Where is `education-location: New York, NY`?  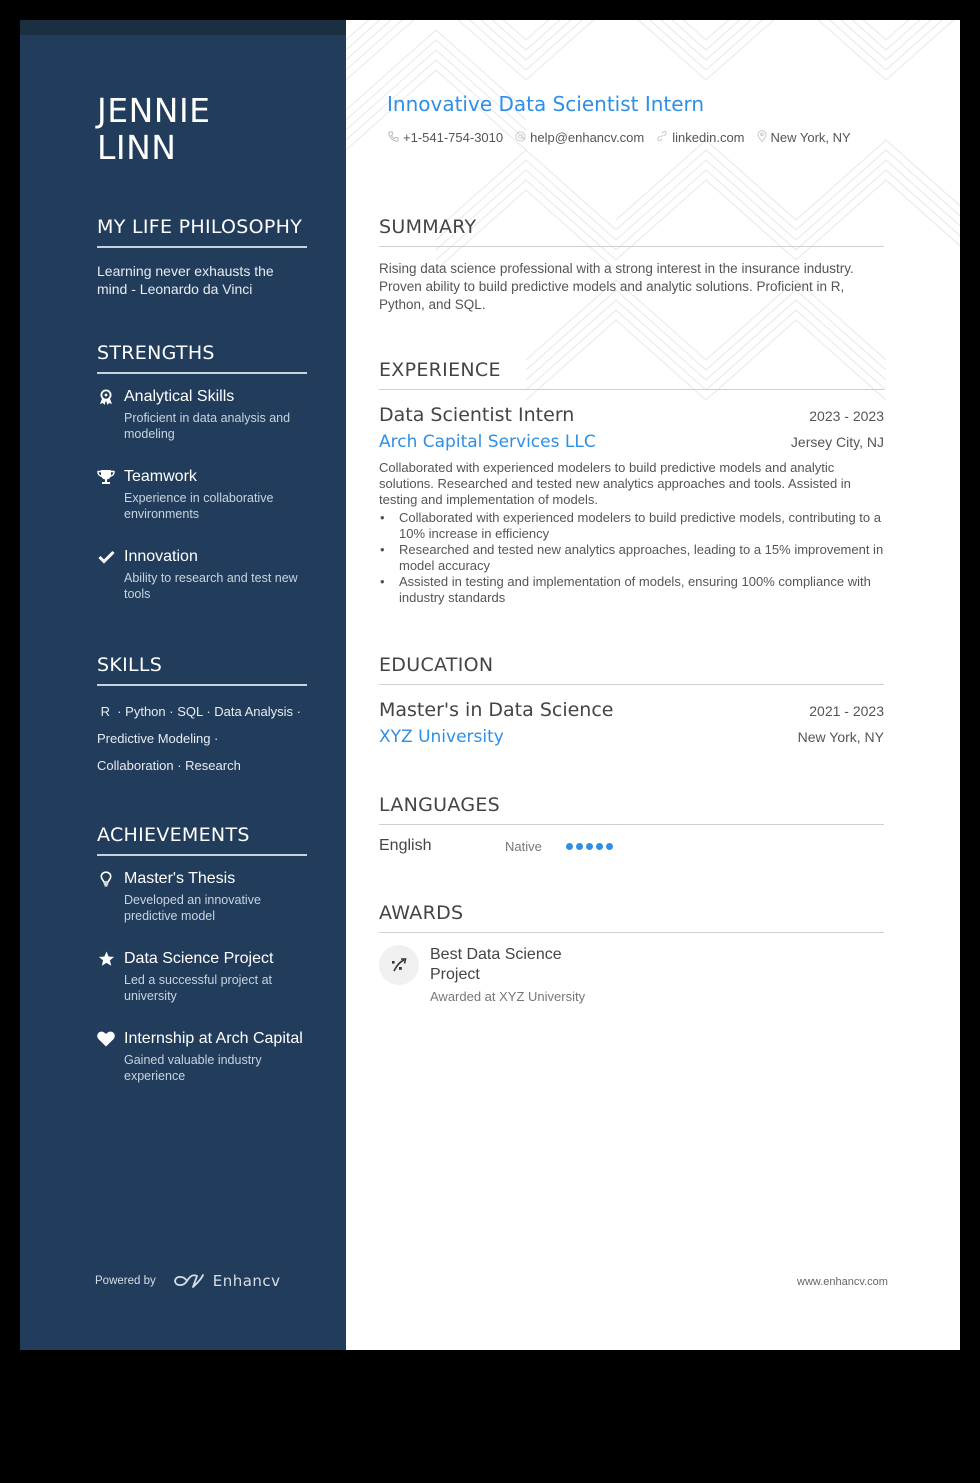
education-location: New York, NY is located at coordinates (840, 737).